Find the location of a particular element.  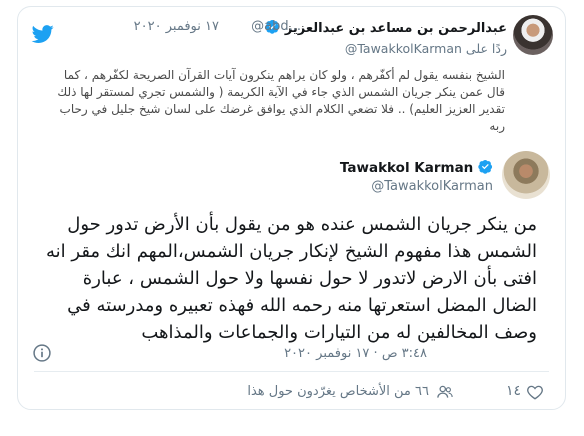

quoted-tweet-time: ١٧ نوفمبر ٢٠٢٠ is located at coordinates (176, 26).